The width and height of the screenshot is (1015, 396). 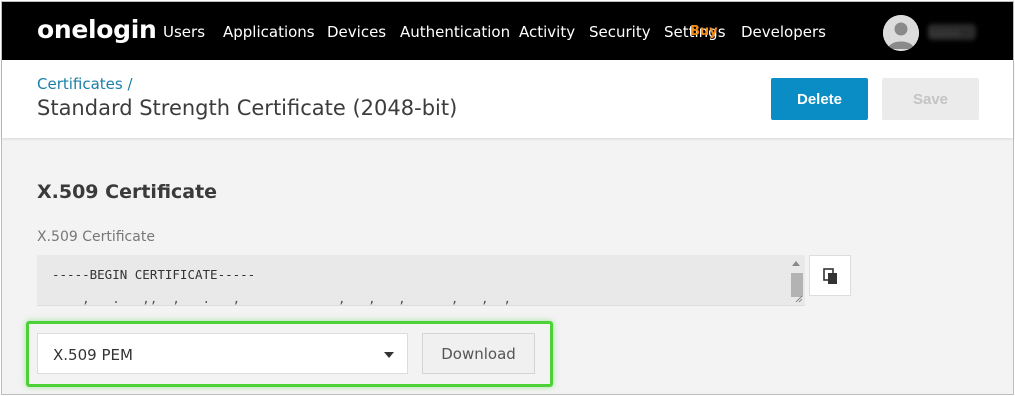 What do you see at coordinates (269, 32) in the screenshot?
I see `nav-item-applications: Applications` at bounding box center [269, 32].